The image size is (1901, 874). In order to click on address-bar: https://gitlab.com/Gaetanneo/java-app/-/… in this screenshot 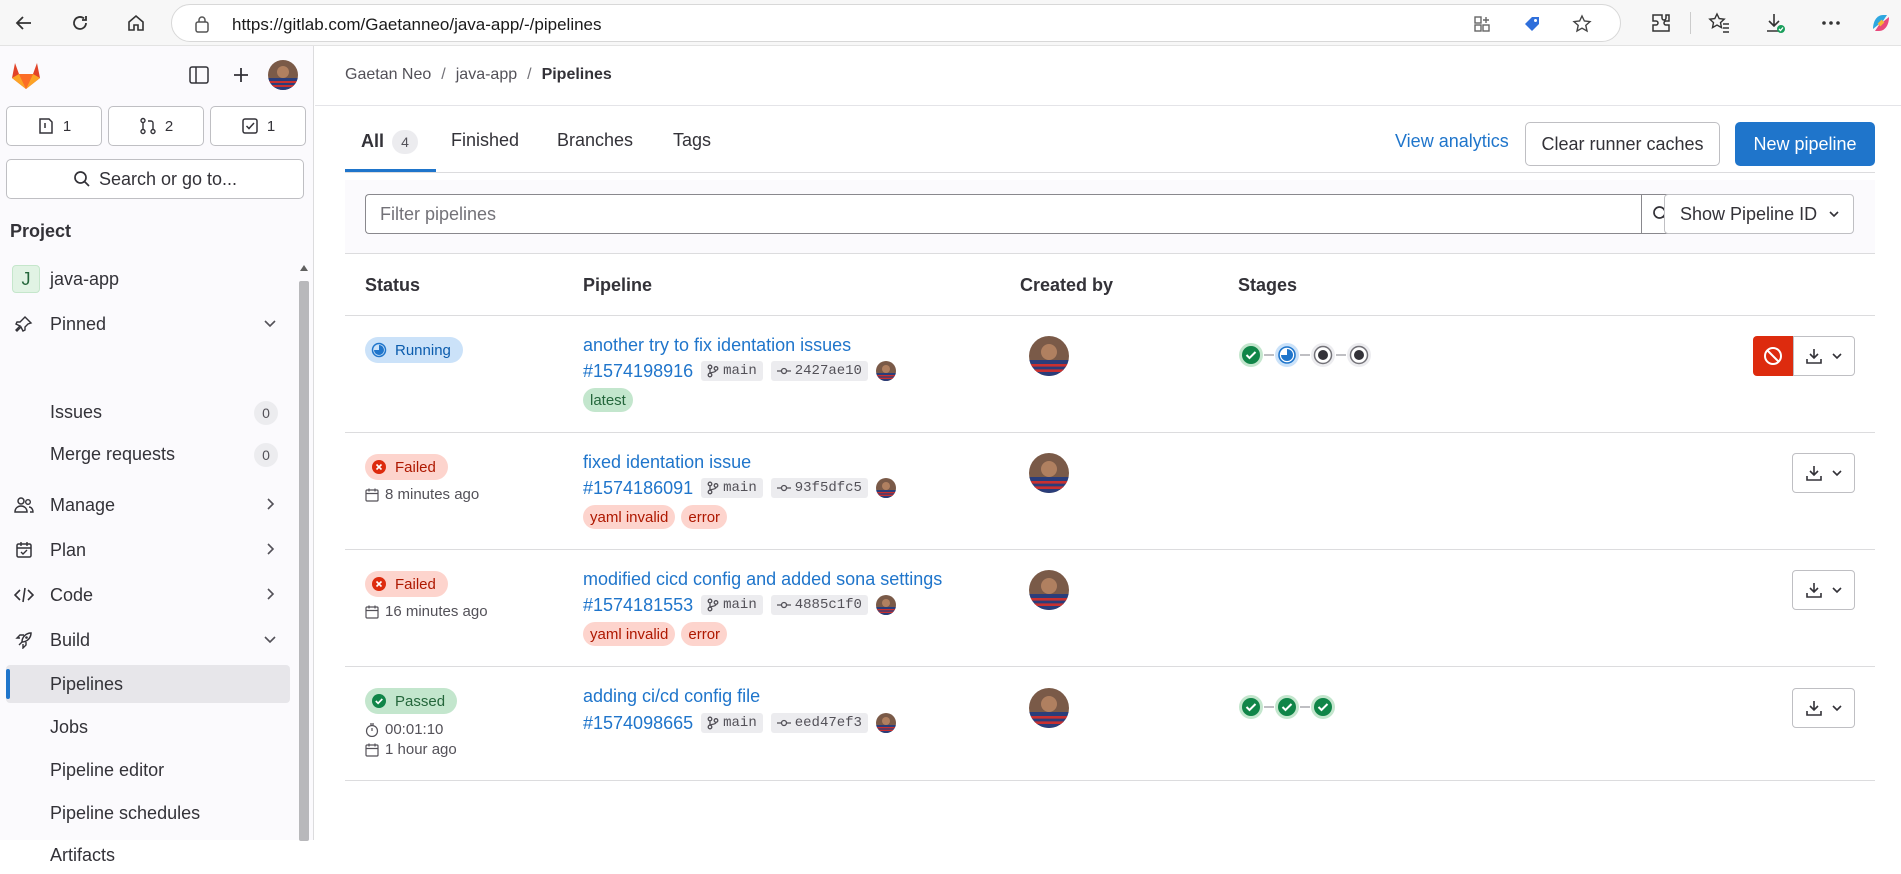, I will do `click(896, 23)`.